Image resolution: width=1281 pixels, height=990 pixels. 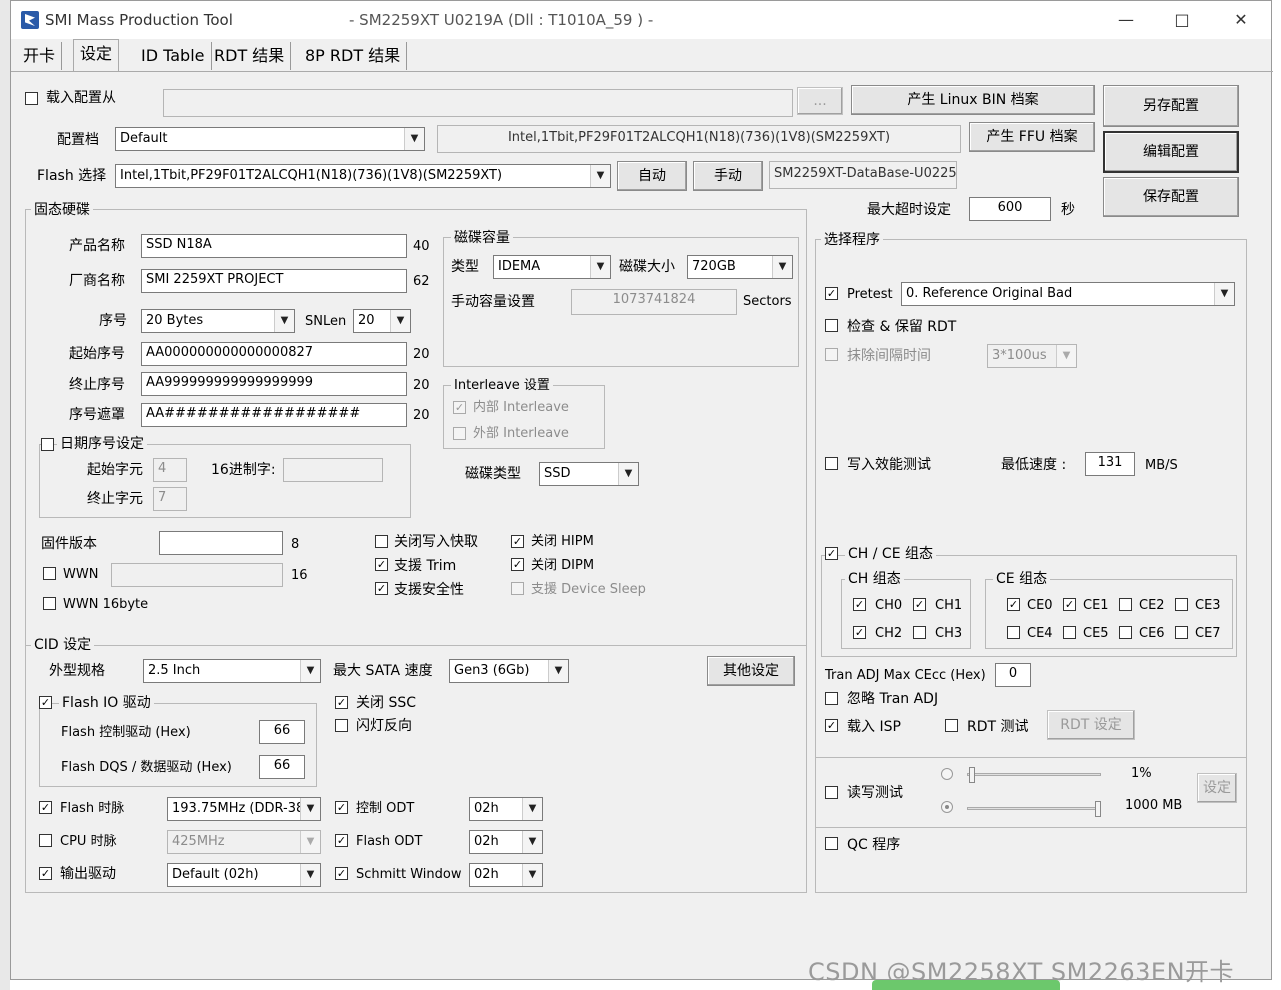 I want to click on product-name-input: SSD N18A, so click(x=274, y=246).